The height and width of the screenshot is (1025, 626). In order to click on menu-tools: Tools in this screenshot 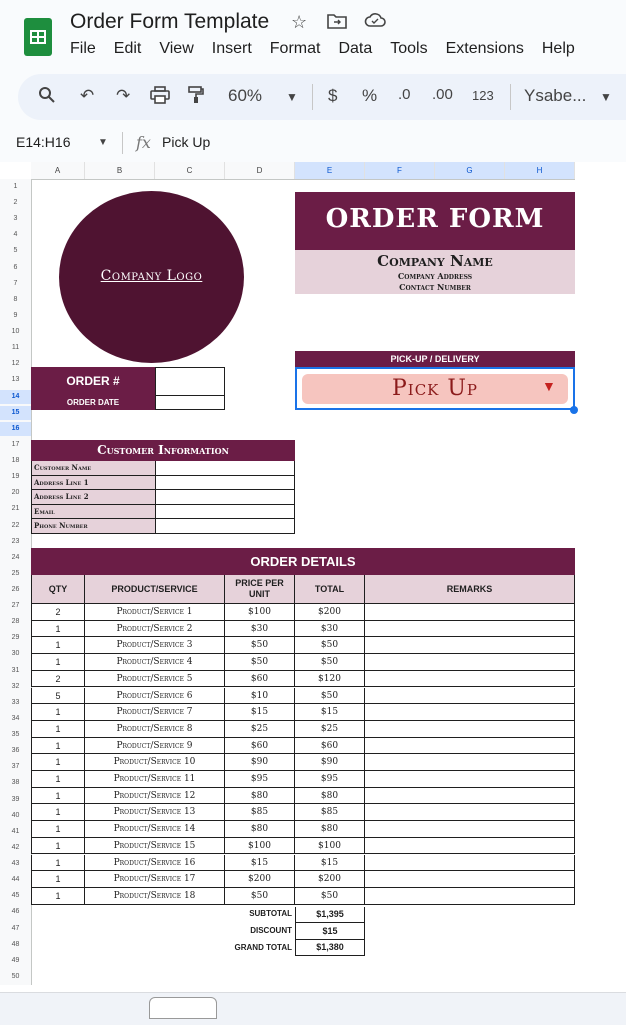, I will do `click(408, 51)`.